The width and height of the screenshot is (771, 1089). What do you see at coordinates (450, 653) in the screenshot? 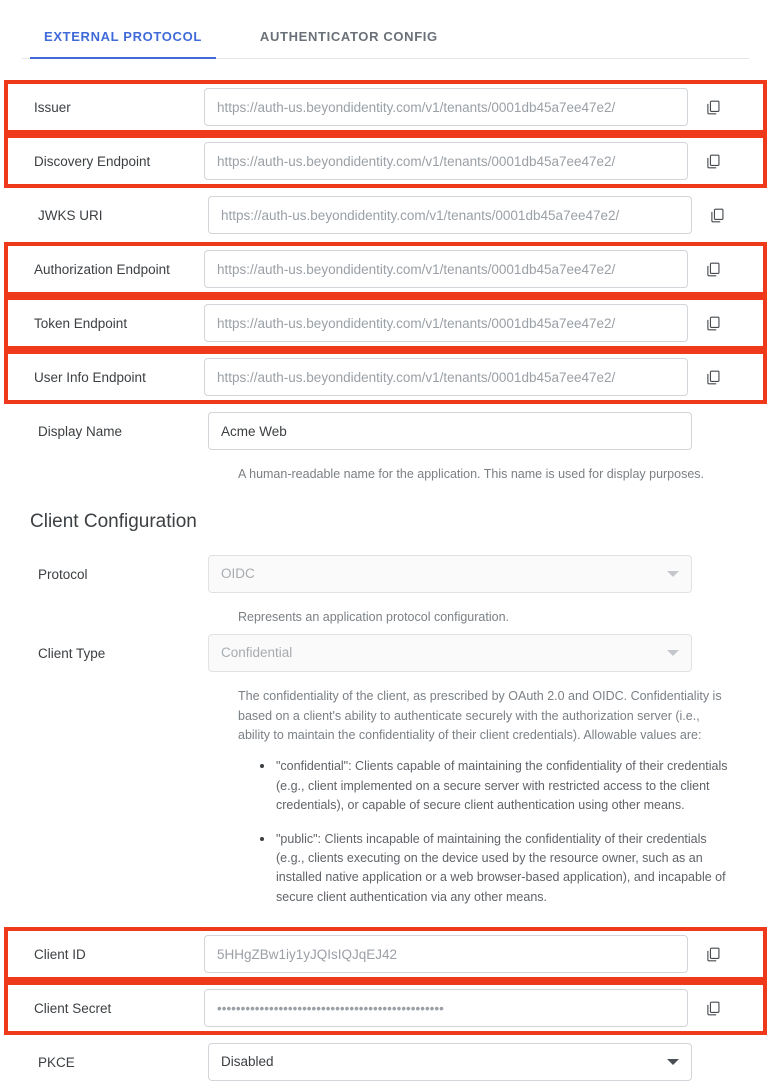
I see `client-type-select: Confidential` at bounding box center [450, 653].